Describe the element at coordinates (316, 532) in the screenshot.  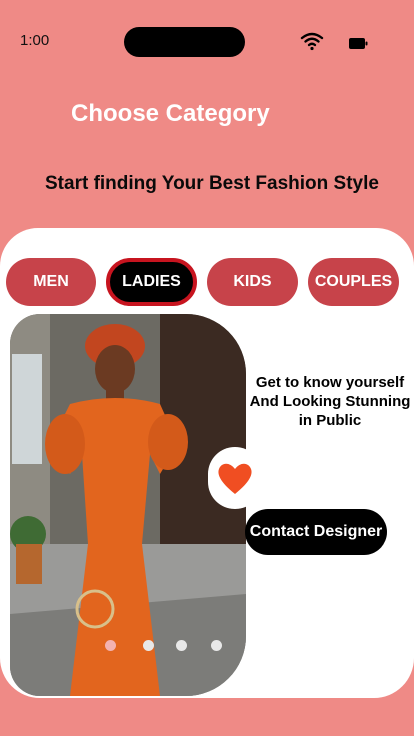
I see `contact-designer-button: Contact Designer` at that location.